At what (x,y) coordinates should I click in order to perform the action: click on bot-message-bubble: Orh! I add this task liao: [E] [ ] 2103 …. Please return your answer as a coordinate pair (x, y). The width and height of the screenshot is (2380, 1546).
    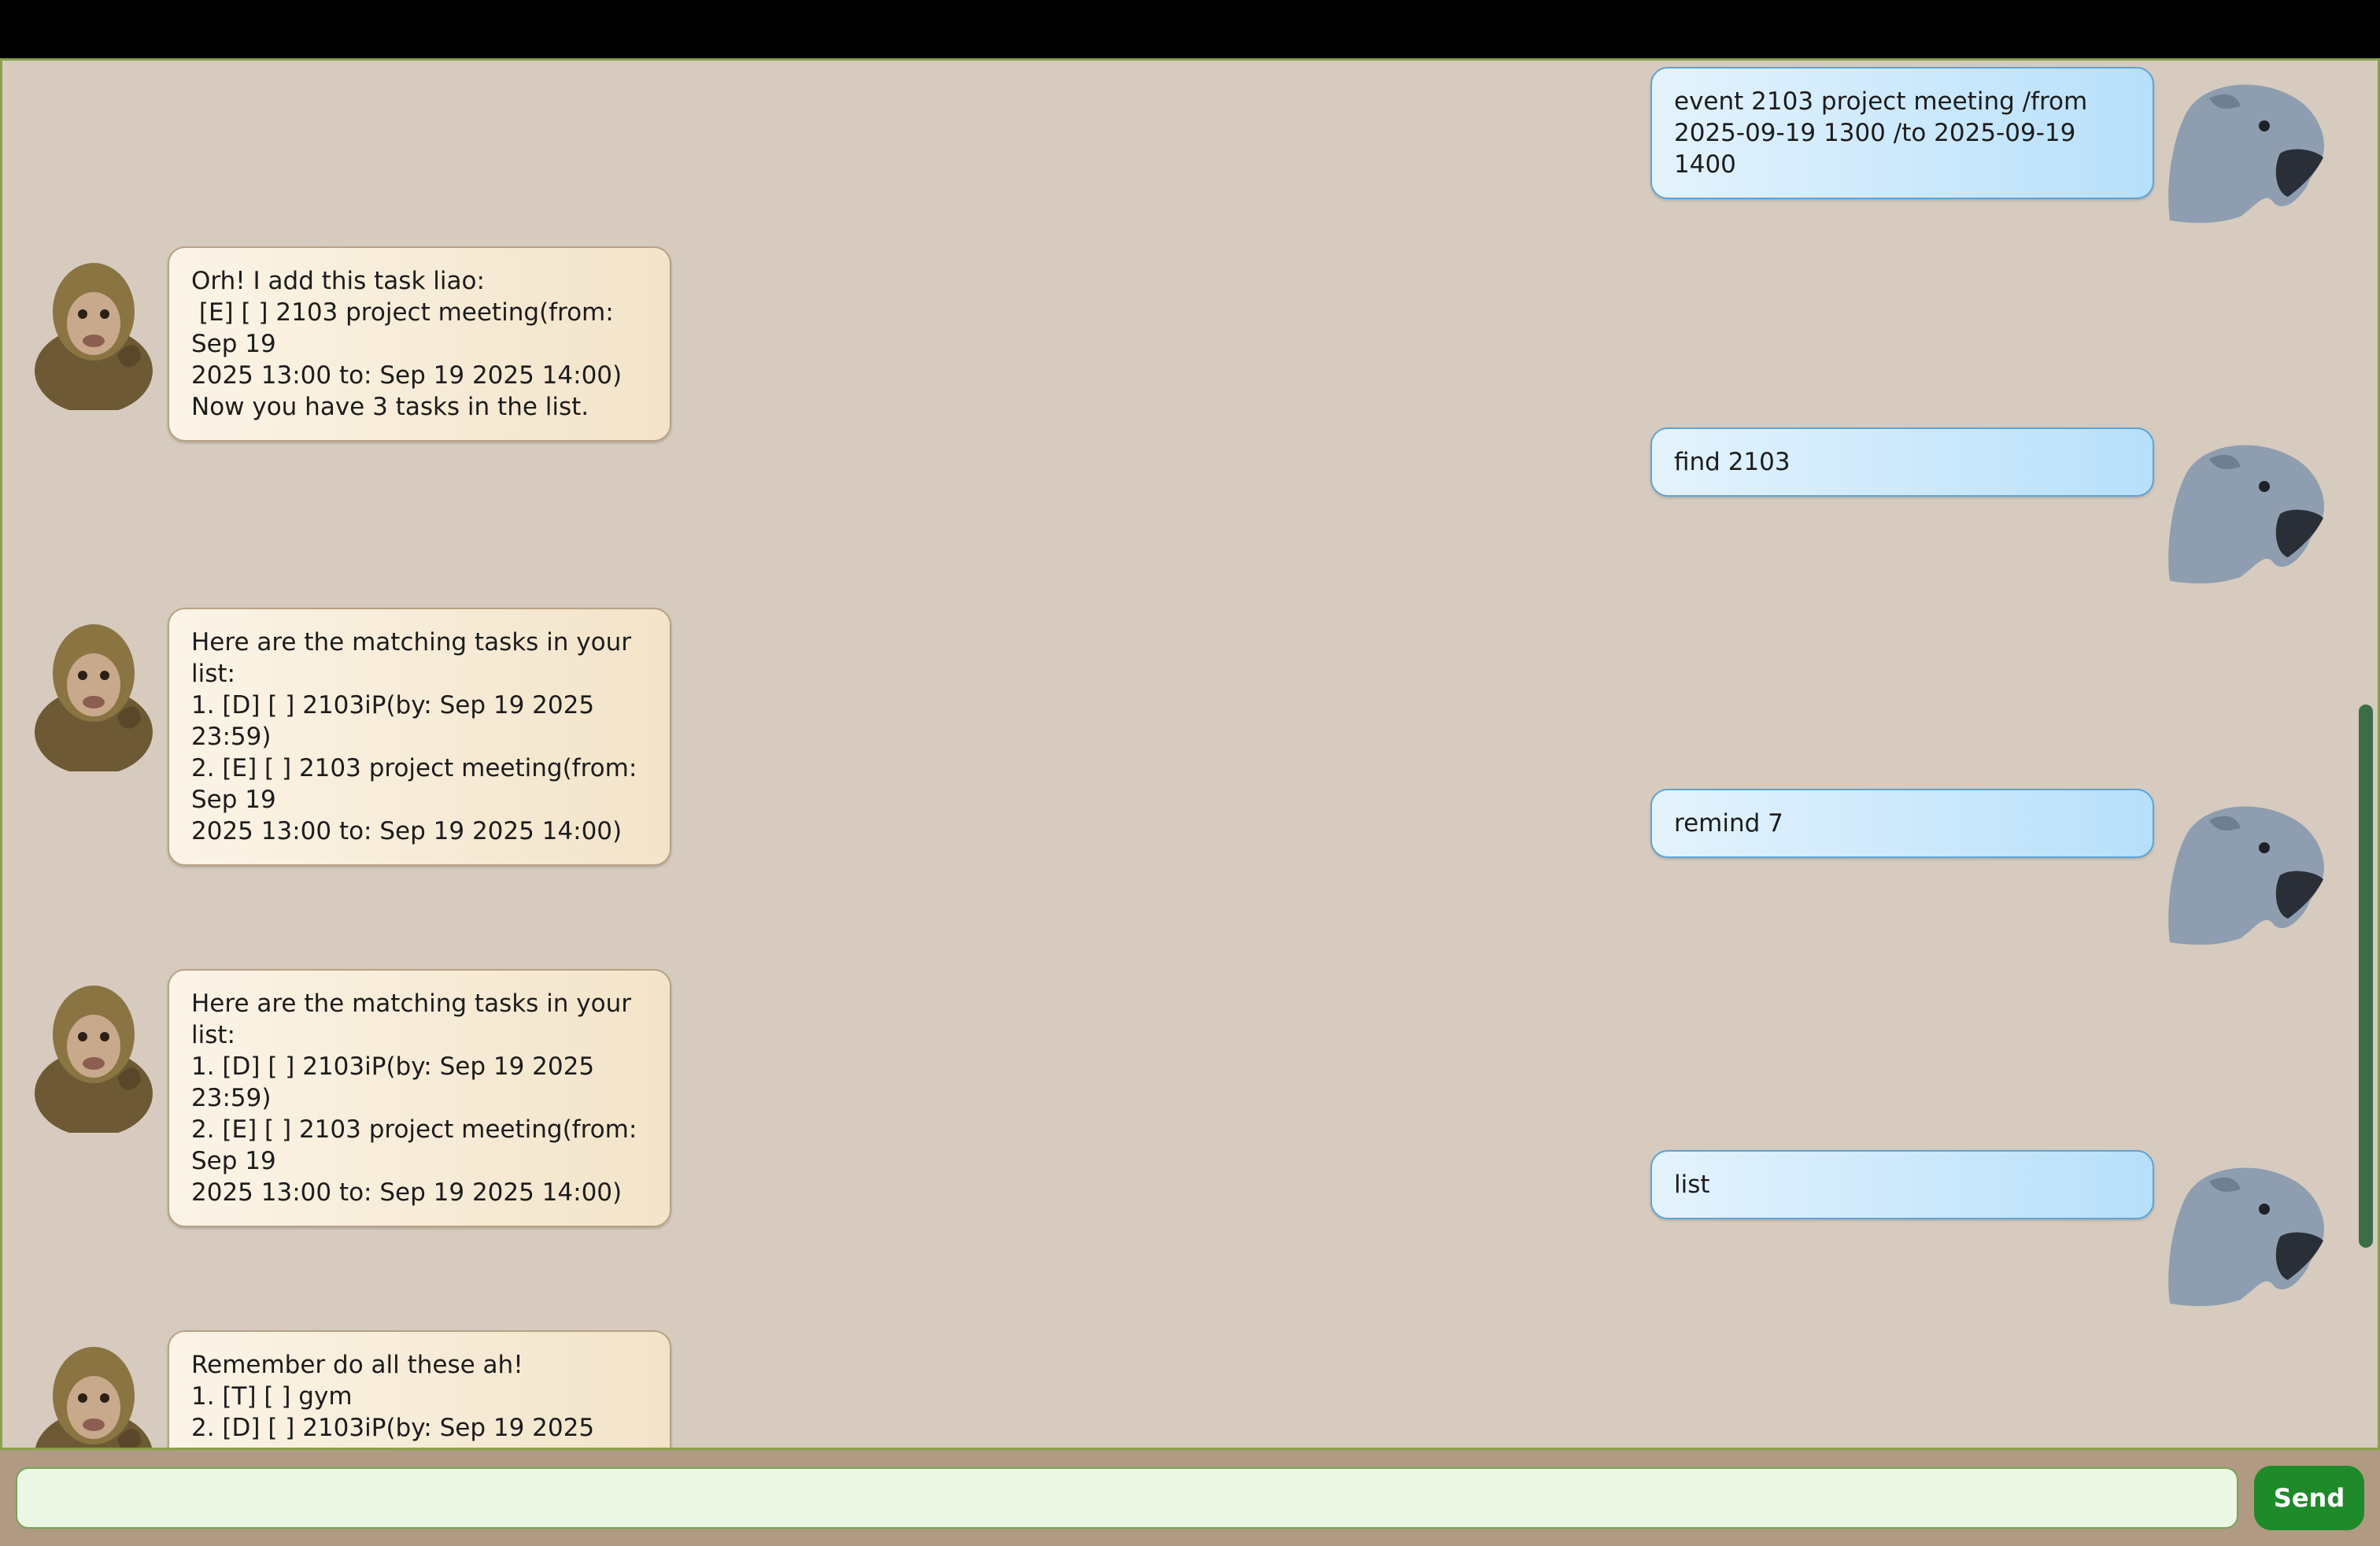
    Looking at the image, I should click on (419, 344).